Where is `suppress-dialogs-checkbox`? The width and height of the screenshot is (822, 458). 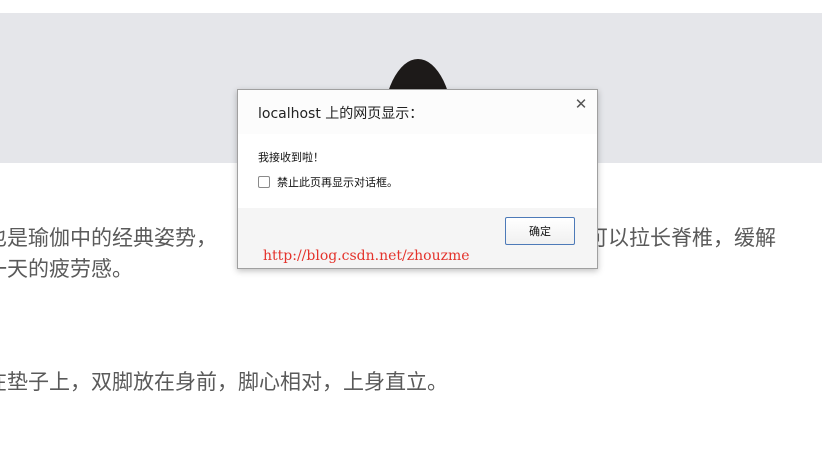
suppress-dialogs-checkbox is located at coordinates (264, 182).